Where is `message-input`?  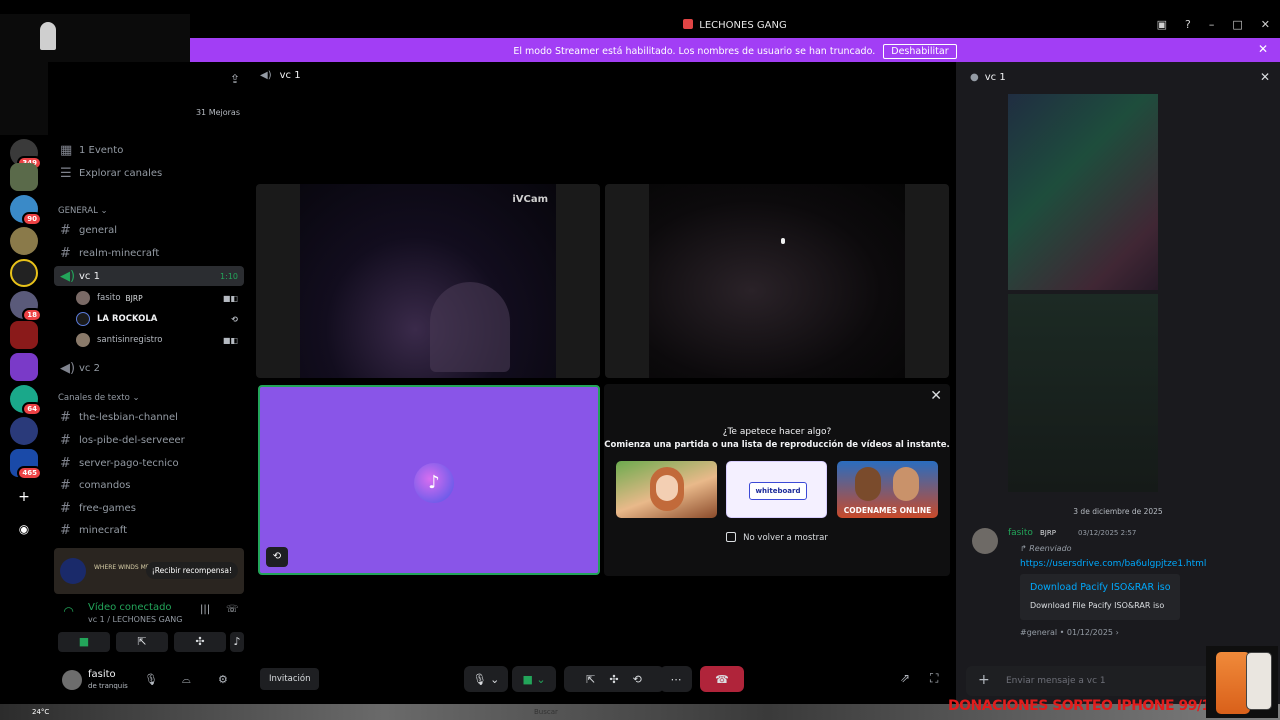
message-input is located at coordinates (1106, 681).